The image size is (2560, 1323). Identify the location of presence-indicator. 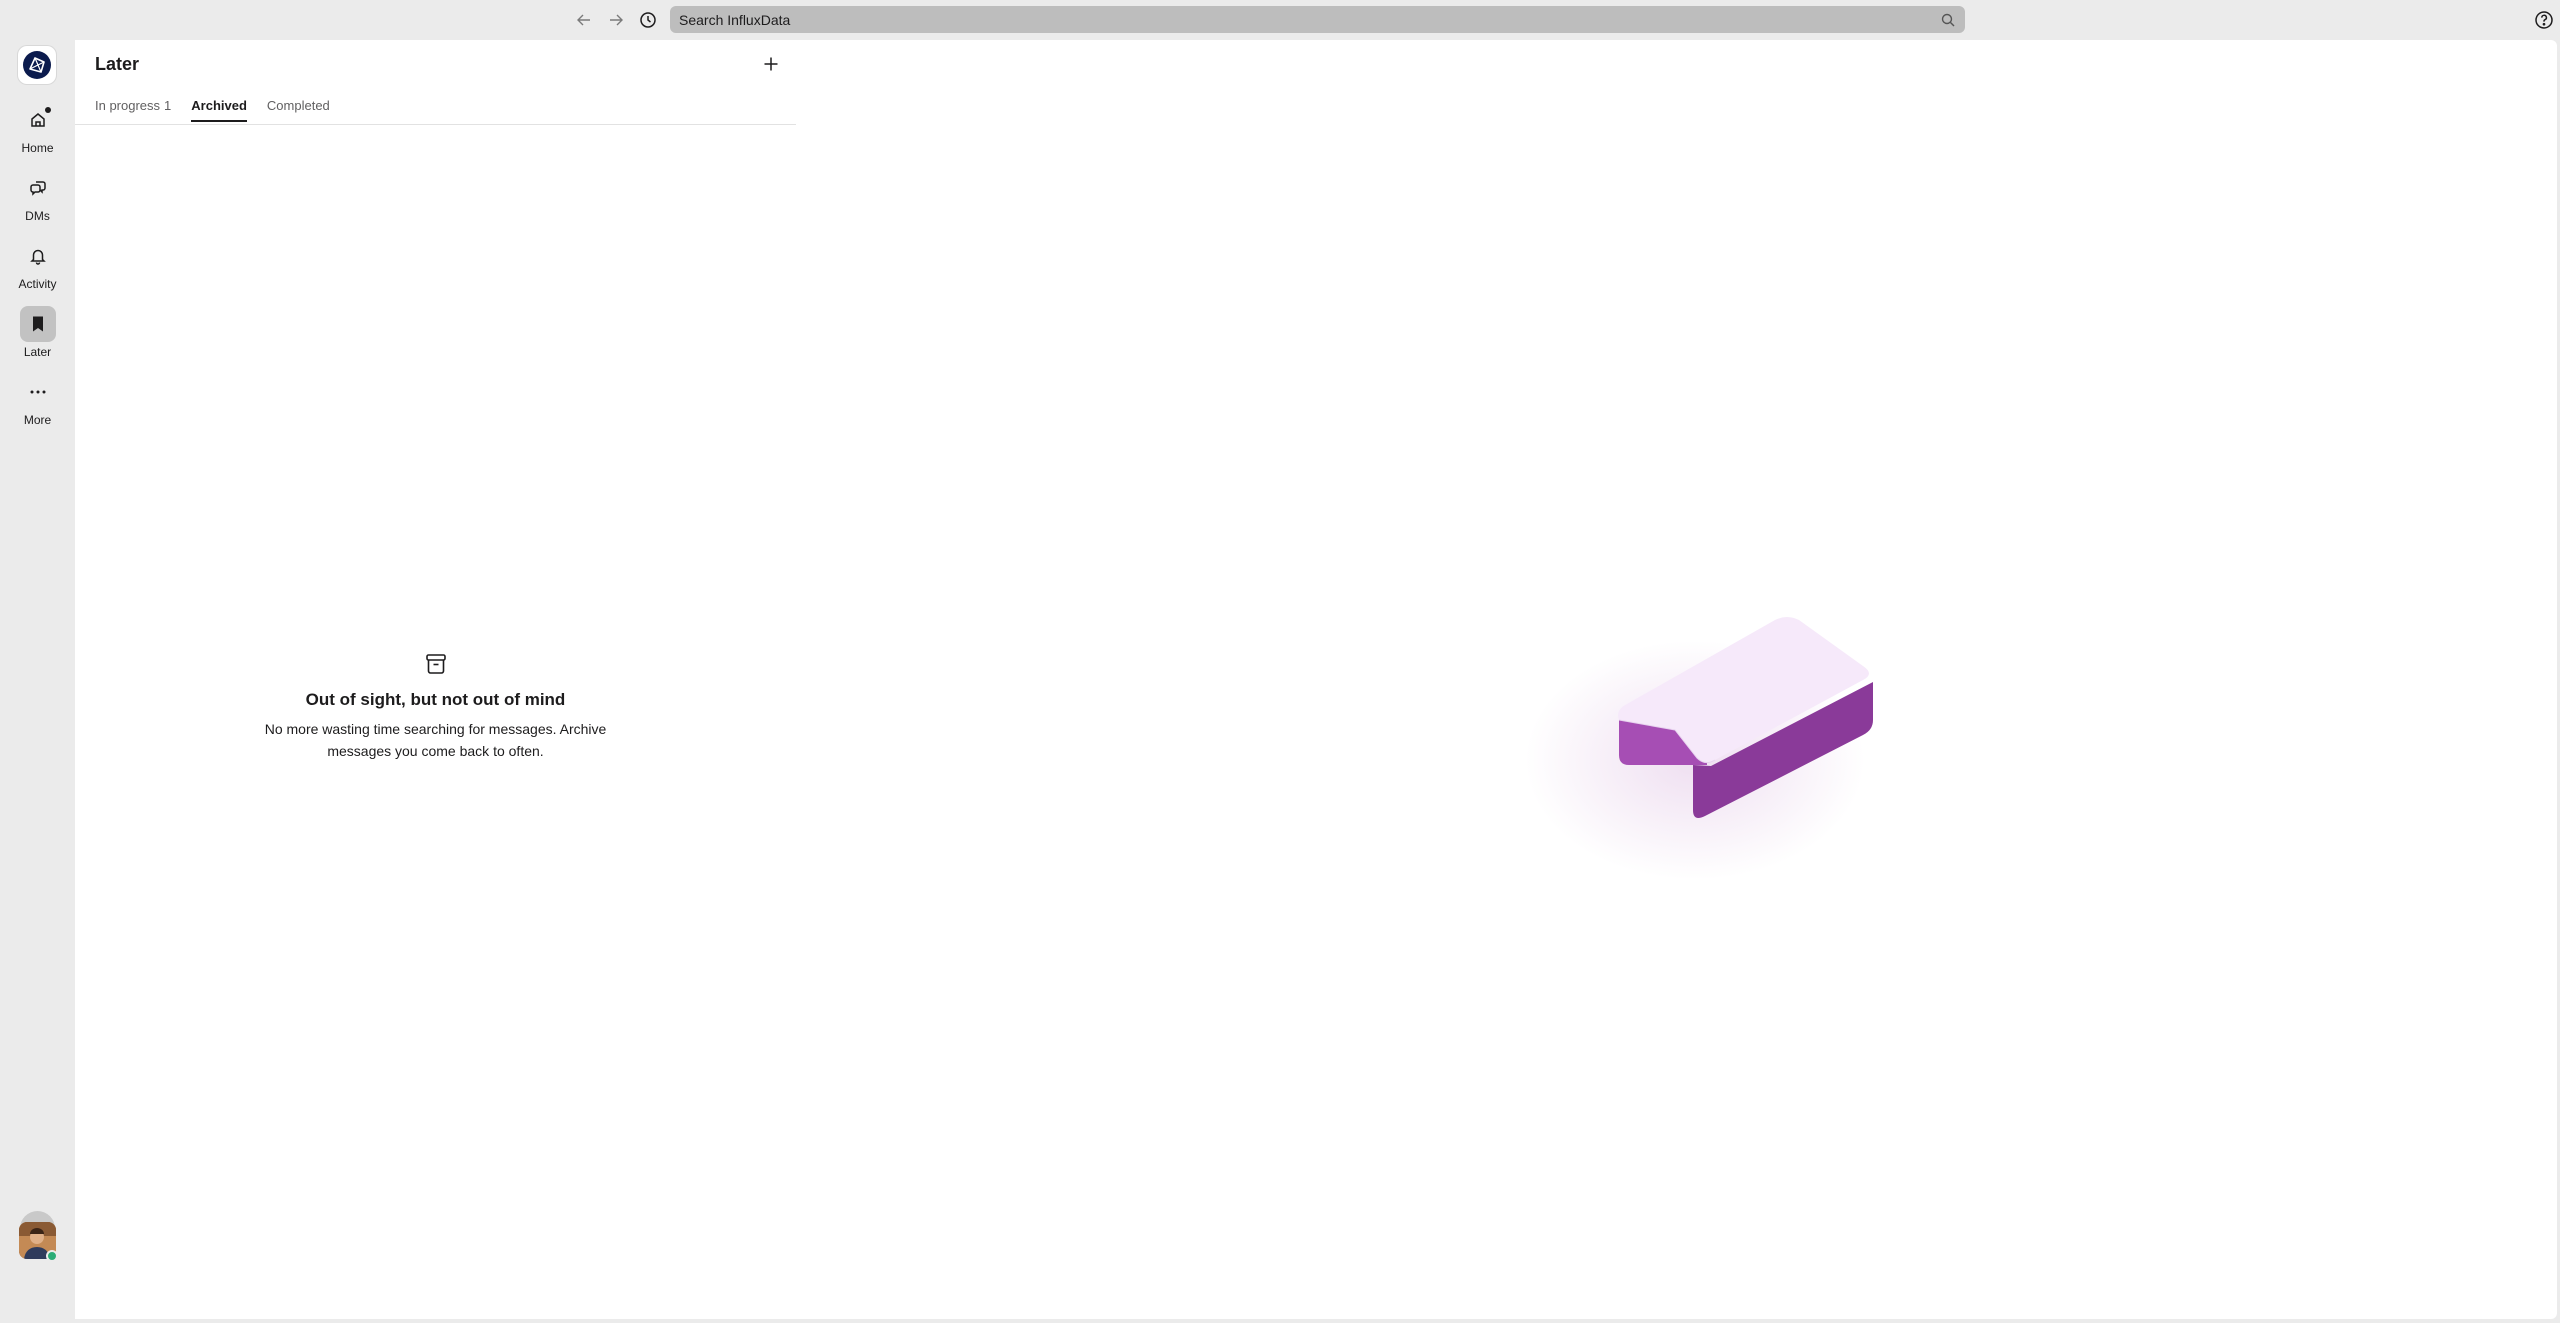
(52, 1256).